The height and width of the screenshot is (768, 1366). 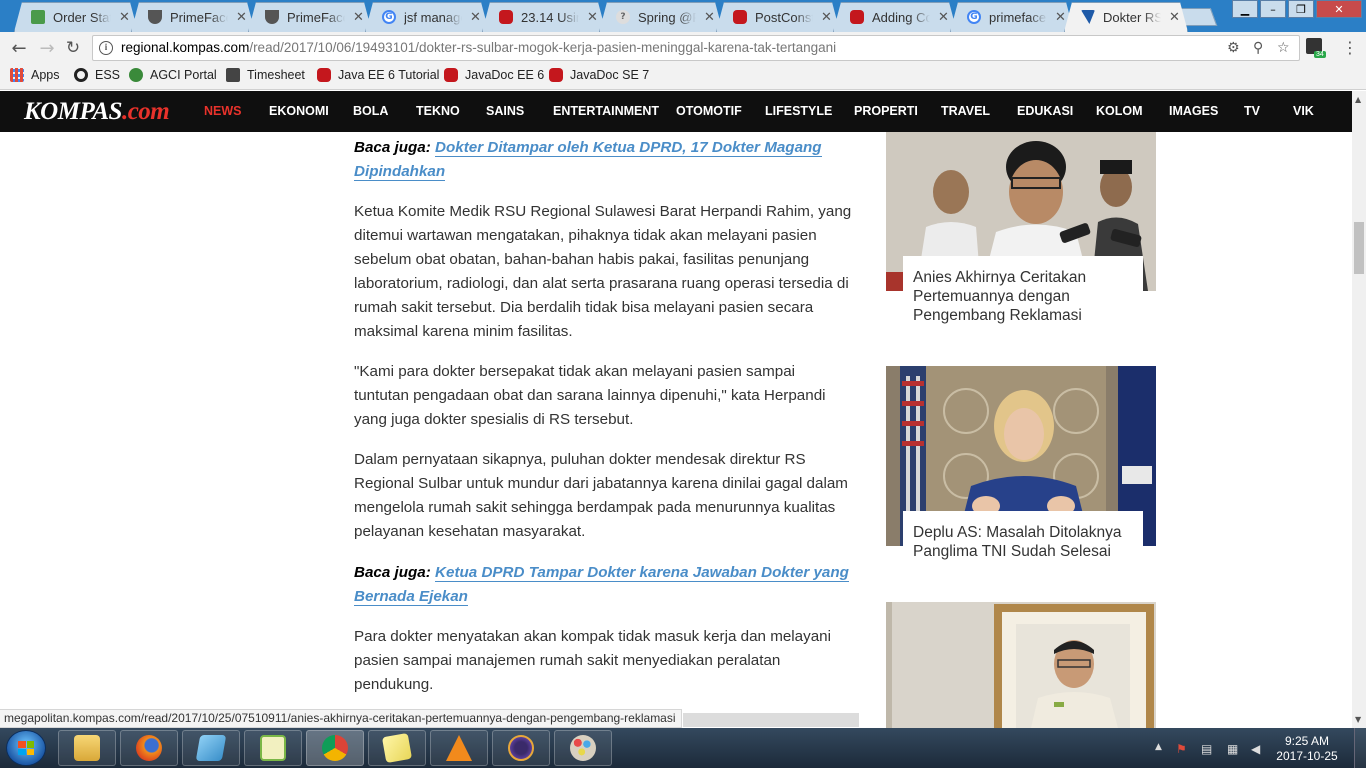 I want to click on tab-title: Dokter RS, so click(x=1132, y=17).